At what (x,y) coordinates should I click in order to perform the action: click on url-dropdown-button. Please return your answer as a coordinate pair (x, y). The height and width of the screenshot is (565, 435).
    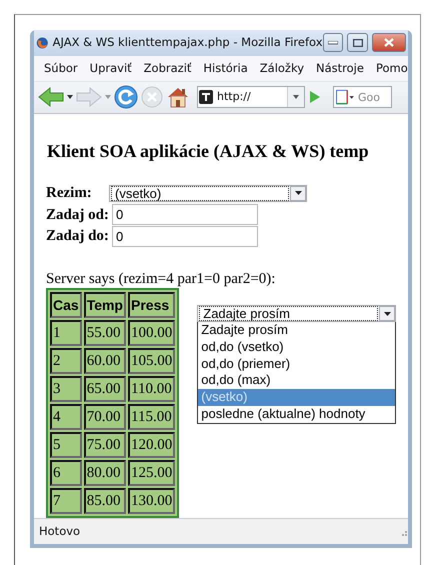
    Looking at the image, I should click on (295, 97).